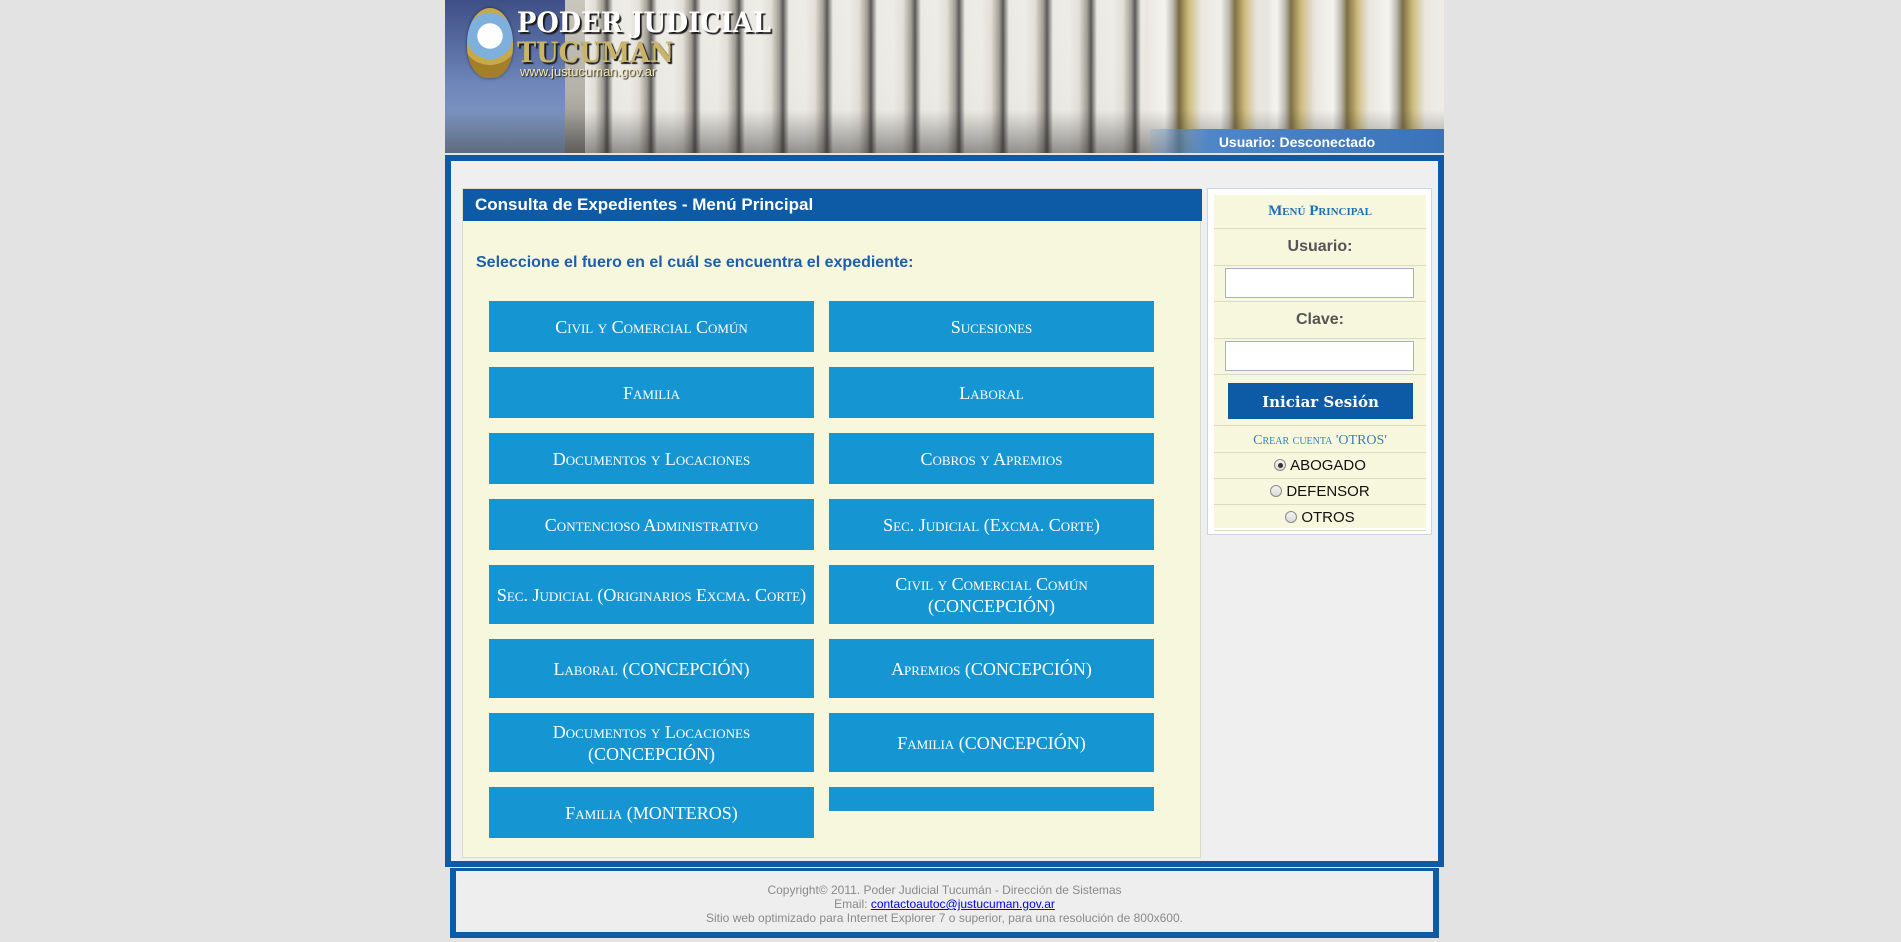  I want to click on radio-abogado: ABOGADO, so click(1320, 466).